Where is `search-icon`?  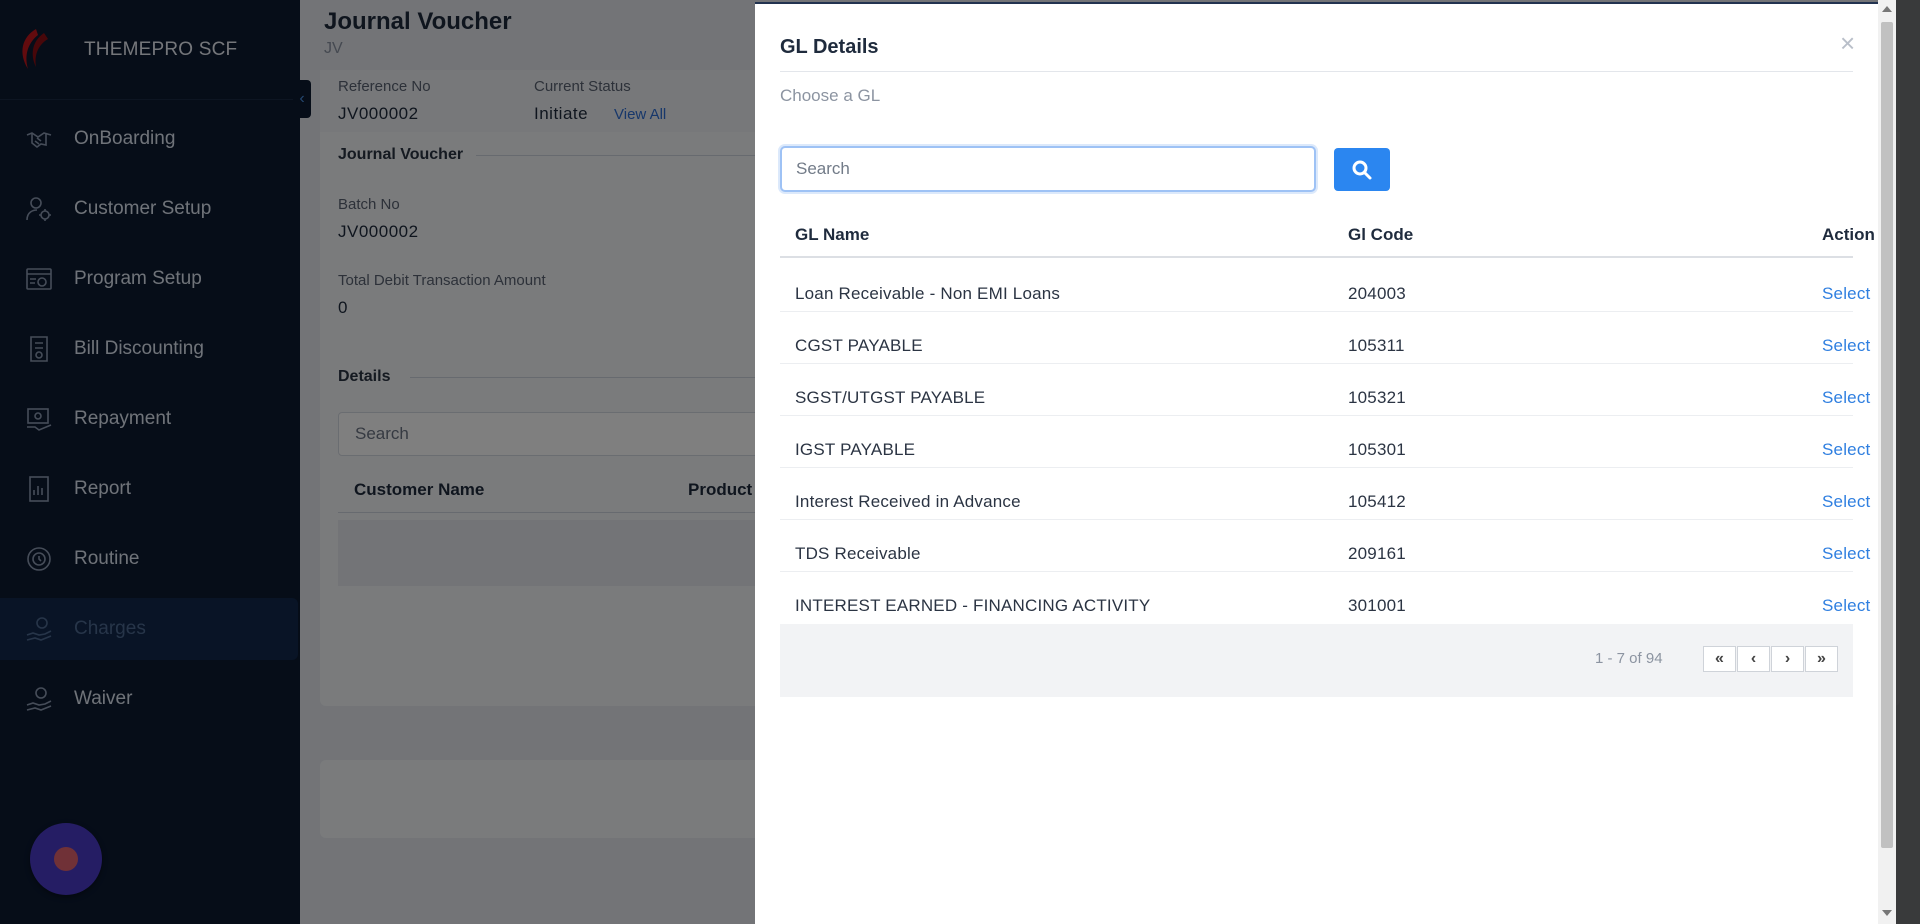
search-icon is located at coordinates (1362, 169).